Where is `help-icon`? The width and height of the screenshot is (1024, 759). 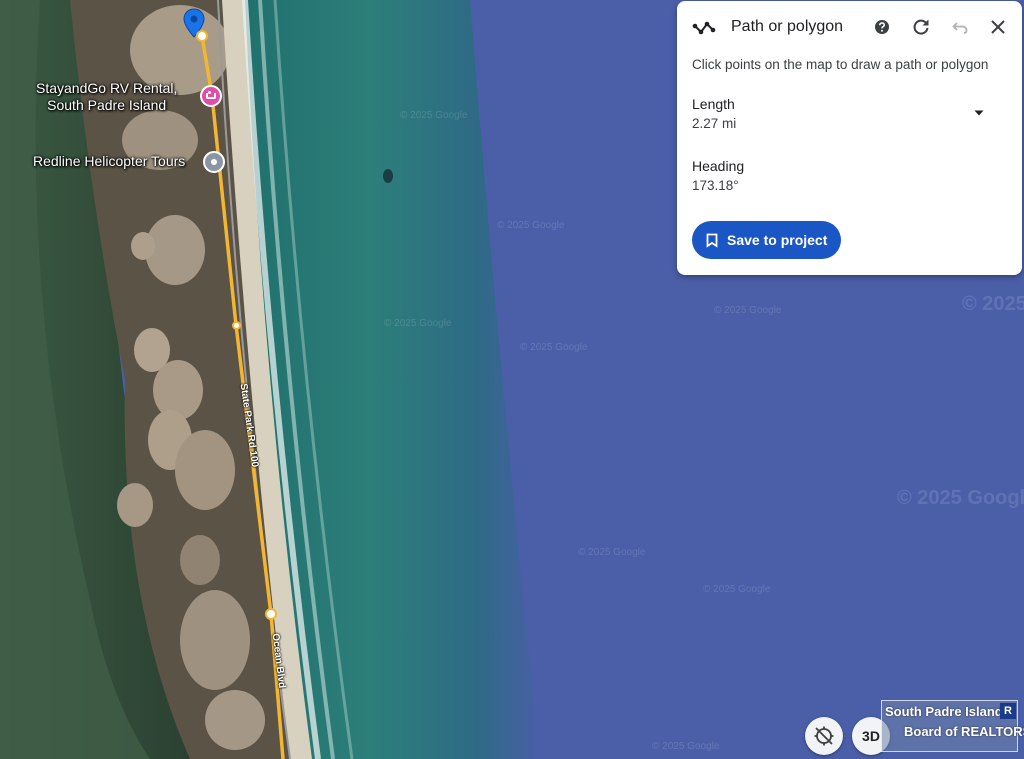
help-icon is located at coordinates (882, 27).